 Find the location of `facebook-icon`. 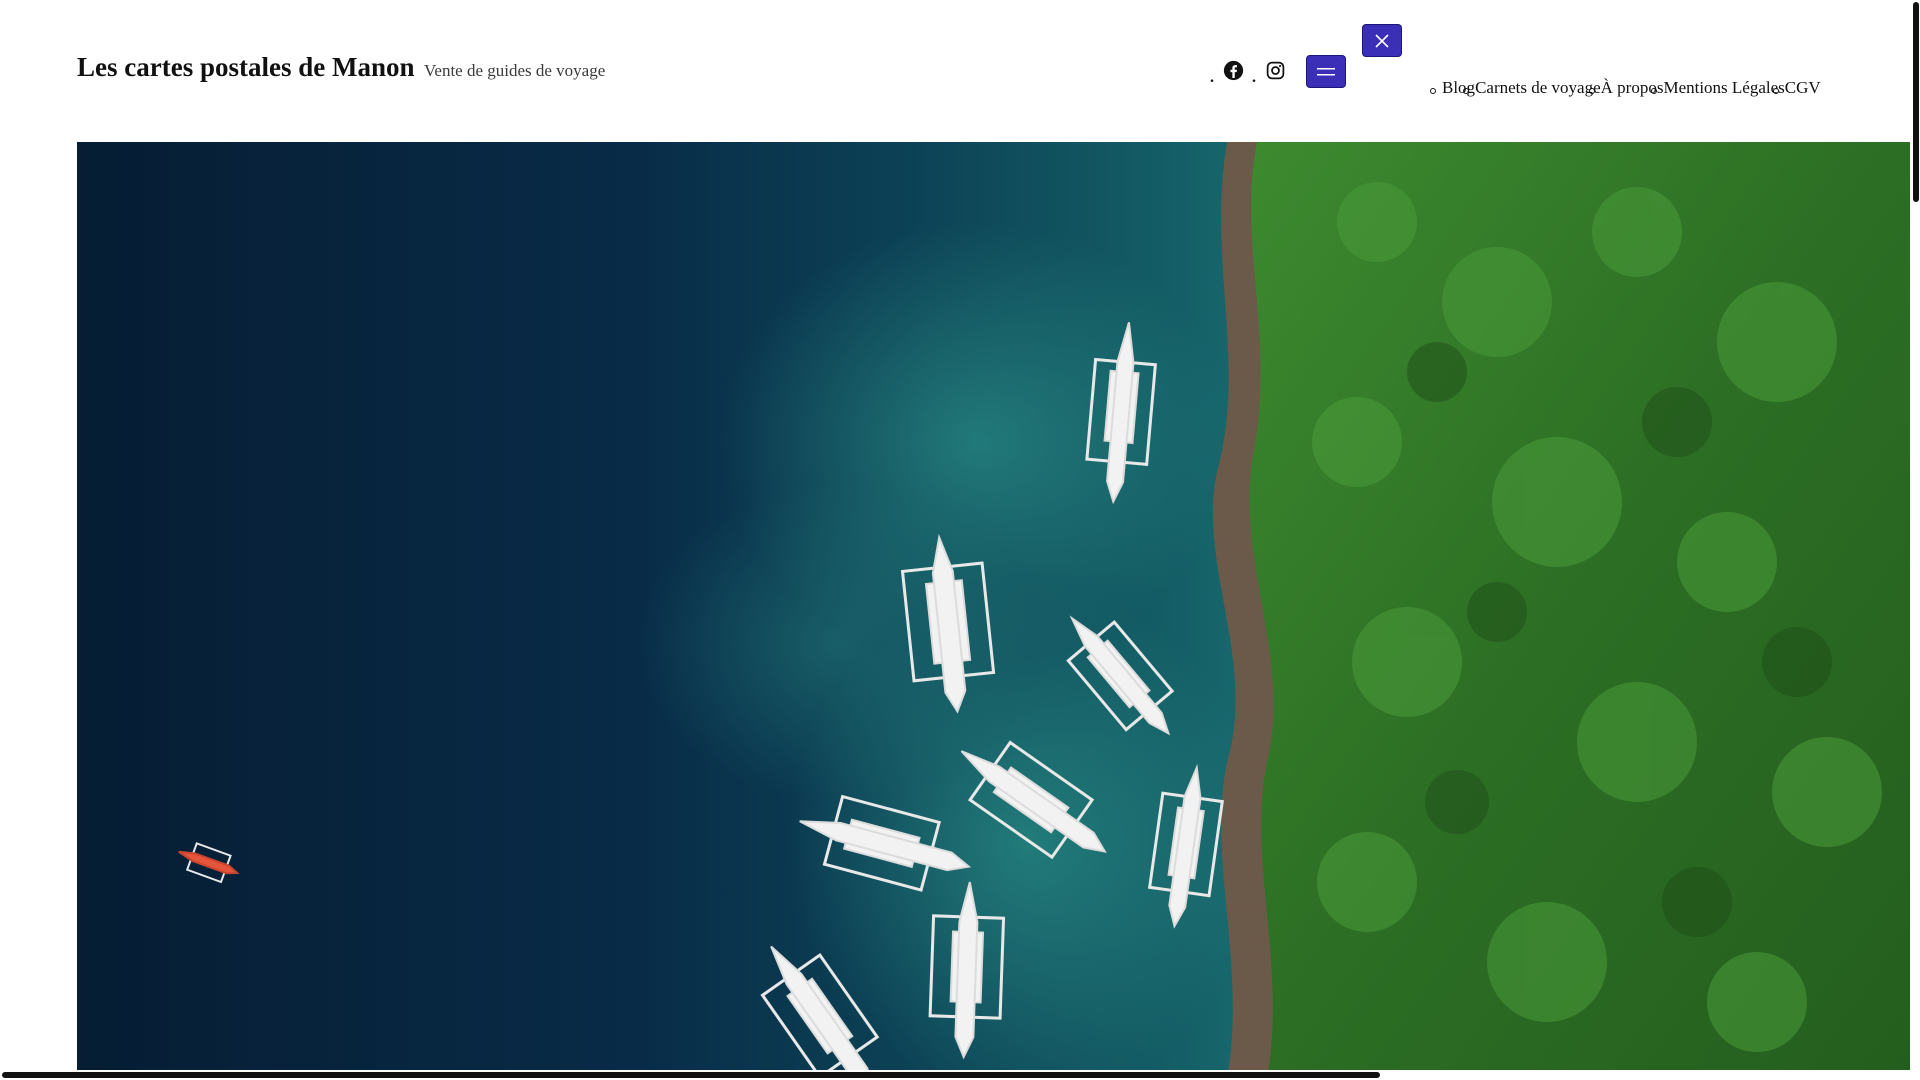

facebook-icon is located at coordinates (1233, 70).